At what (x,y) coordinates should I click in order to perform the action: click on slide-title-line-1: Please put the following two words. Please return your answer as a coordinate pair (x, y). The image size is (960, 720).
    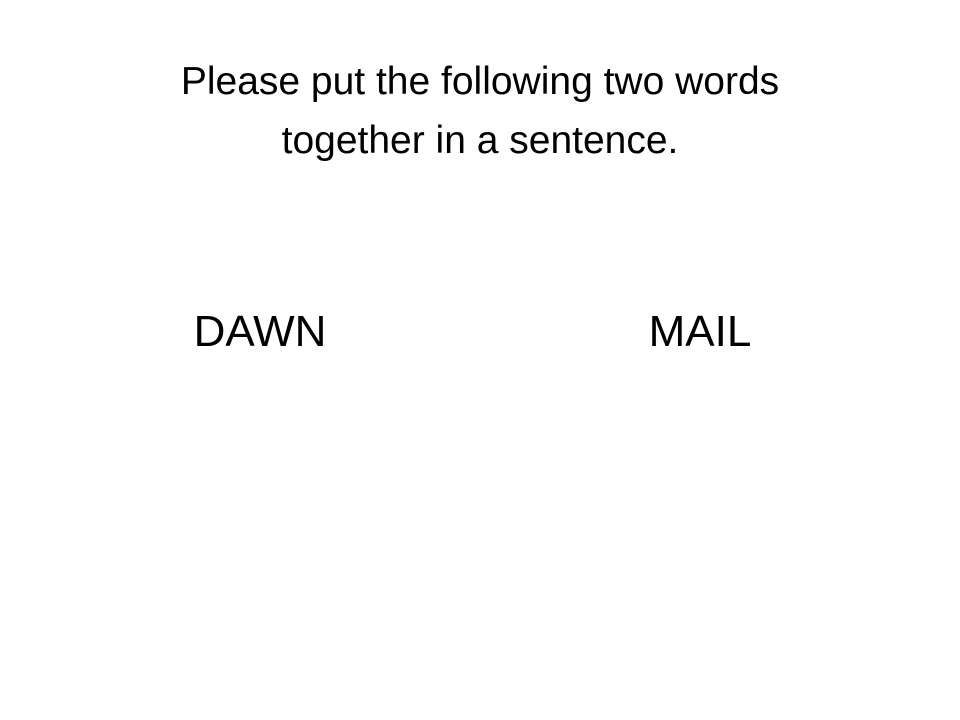
    Looking at the image, I should click on (480, 81).